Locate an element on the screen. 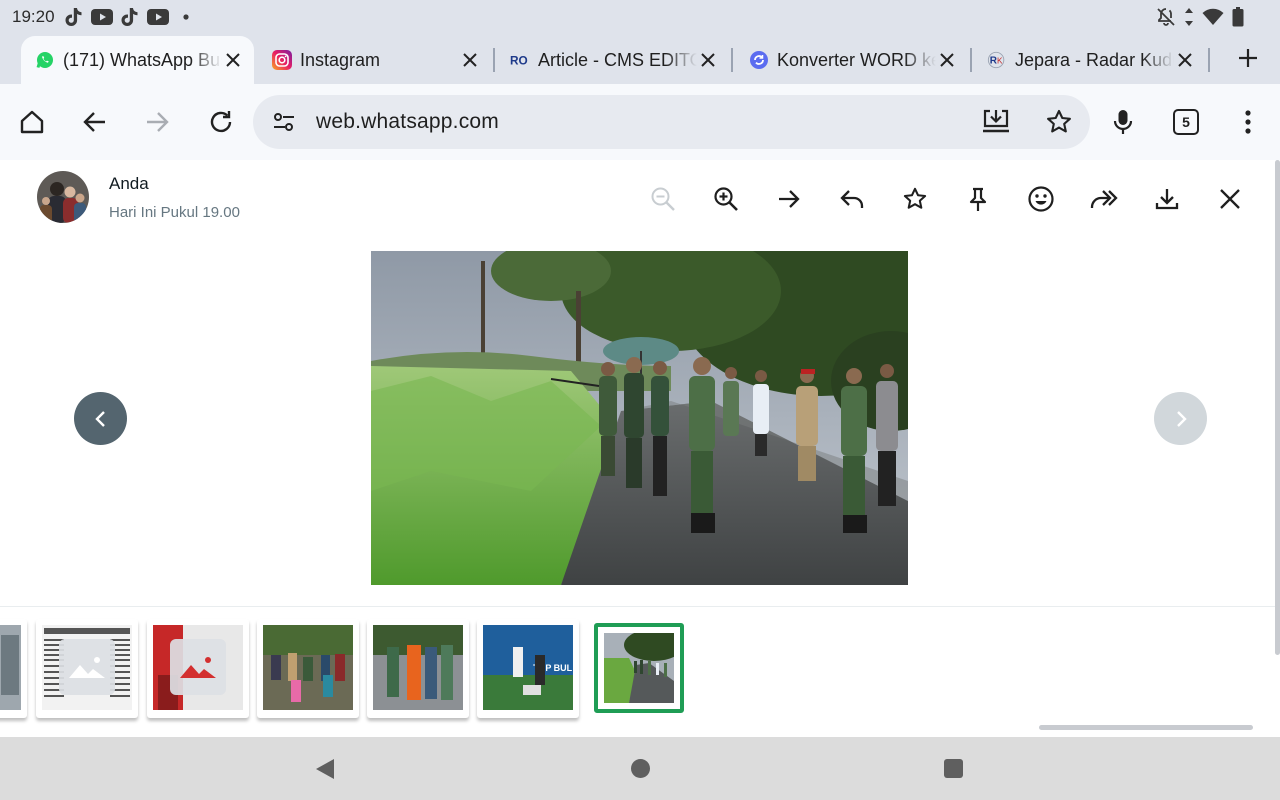 This screenshot has width=1280, height=800. tab-title: Article - CMS EDITOR is located at coordinates (617, 59).